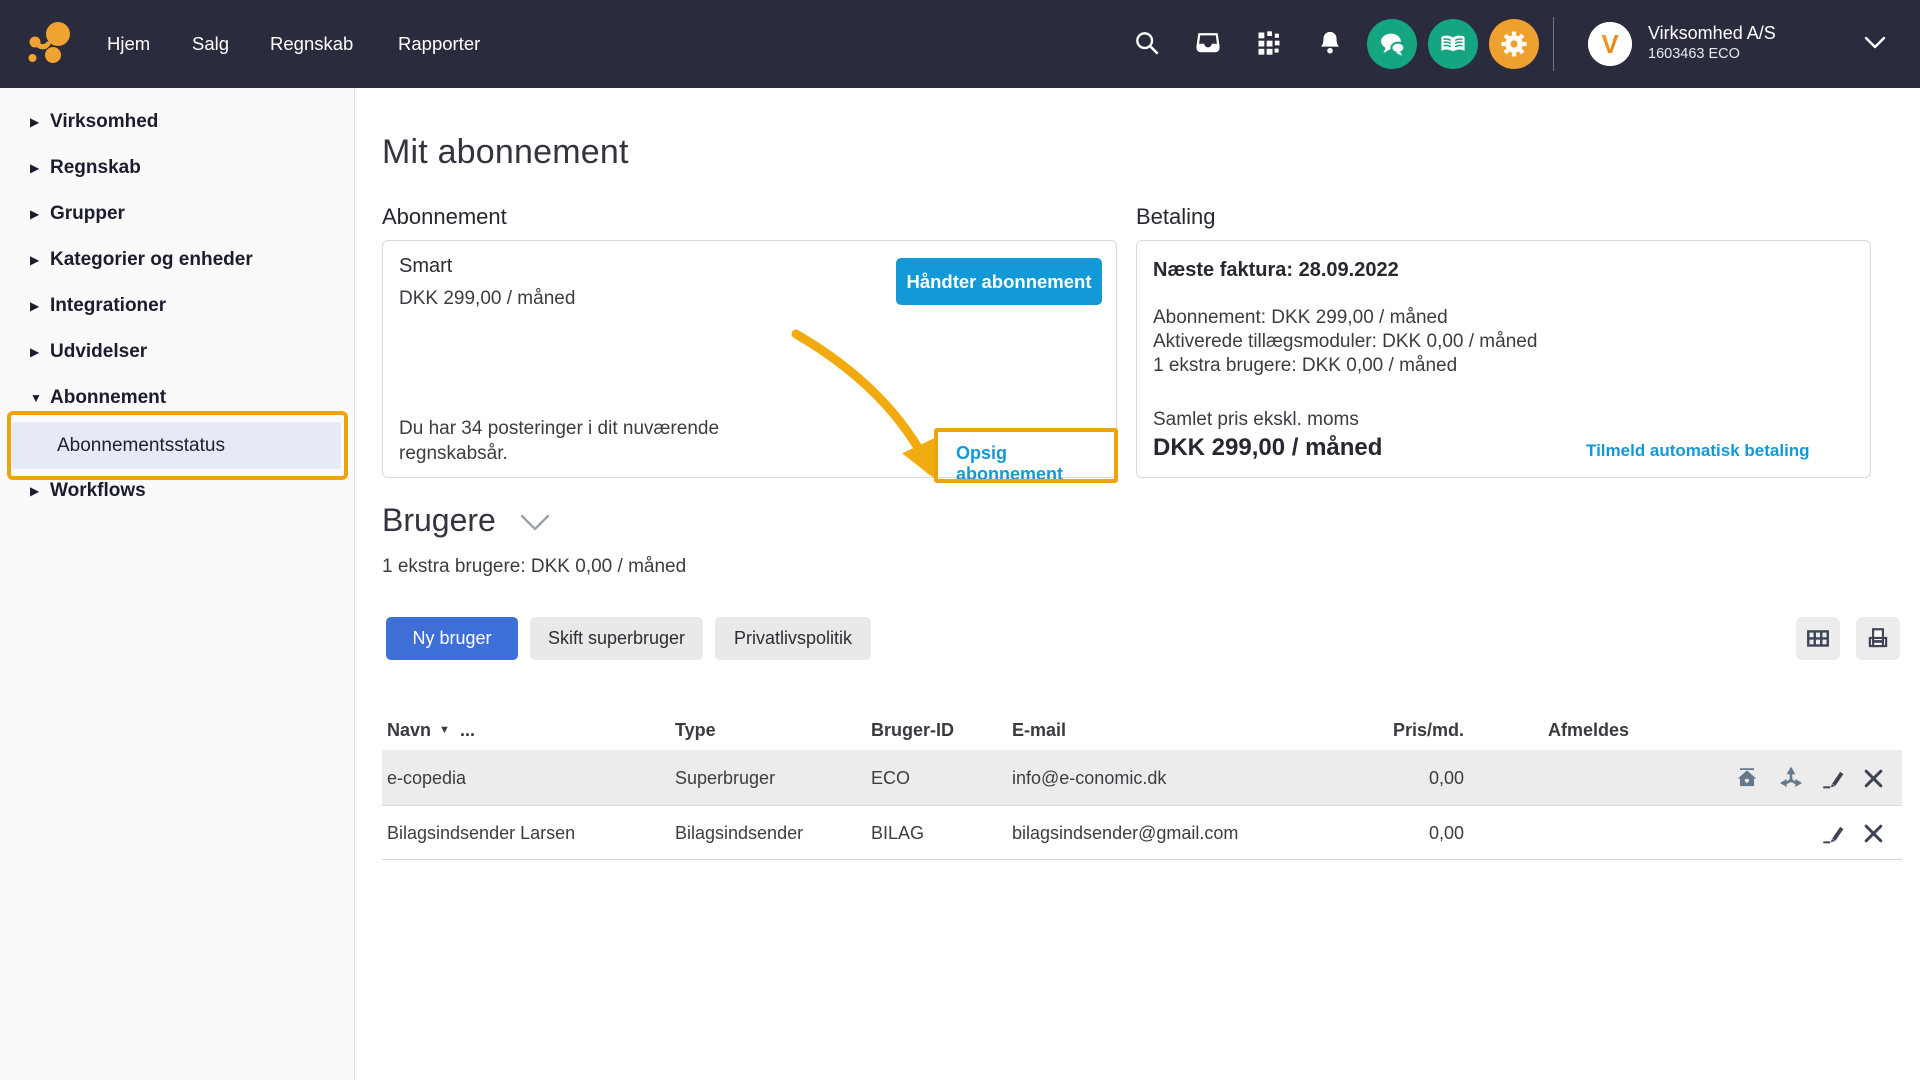  Describe the element at coordinates (439, 520) in the screenshot. I see `users-section-title: Brugere` at that location.